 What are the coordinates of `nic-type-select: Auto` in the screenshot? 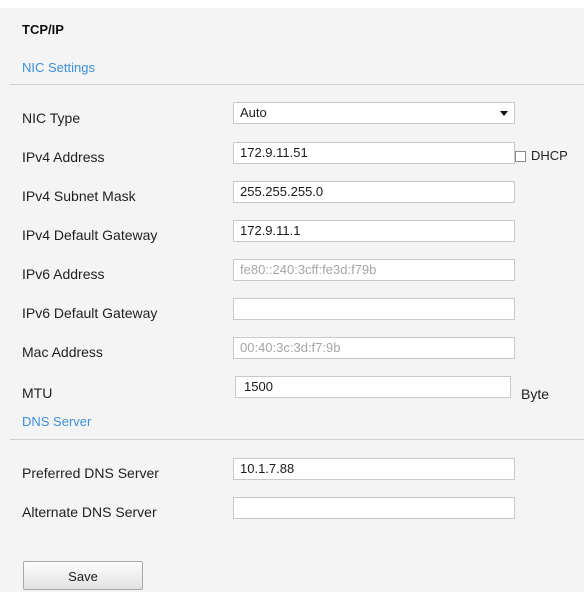 It's located at (374, 113).